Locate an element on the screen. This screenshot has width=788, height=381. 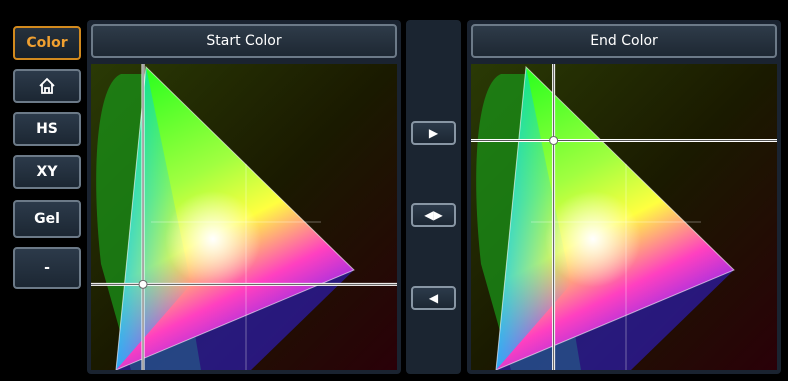
color-button: Color is located at coordinates (47, 43).